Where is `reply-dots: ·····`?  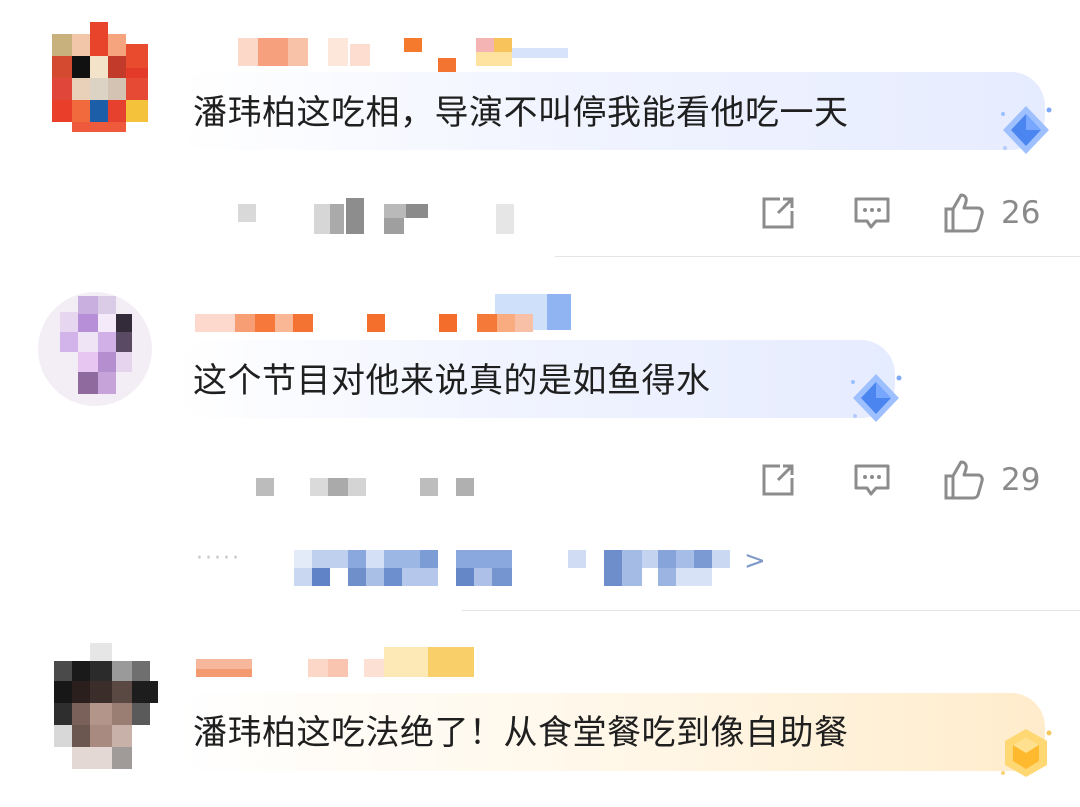 reply-dots: ····· is located at coordinates (218, 558).